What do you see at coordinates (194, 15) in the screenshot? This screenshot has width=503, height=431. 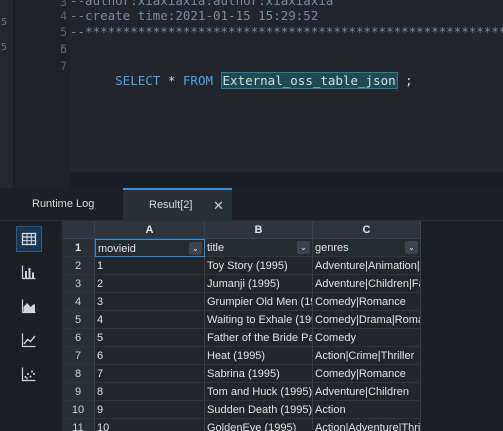 I see `comment-line: --create time:2021-01-15 15:29:52` at bounding box center [194, 15].